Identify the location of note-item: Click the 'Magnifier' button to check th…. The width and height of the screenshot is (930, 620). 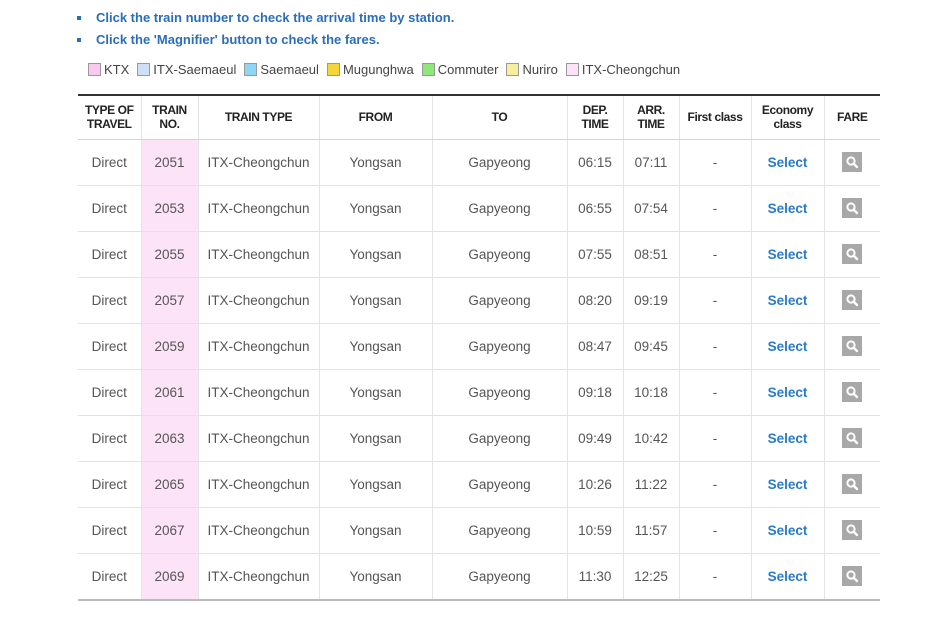
(265, 41).